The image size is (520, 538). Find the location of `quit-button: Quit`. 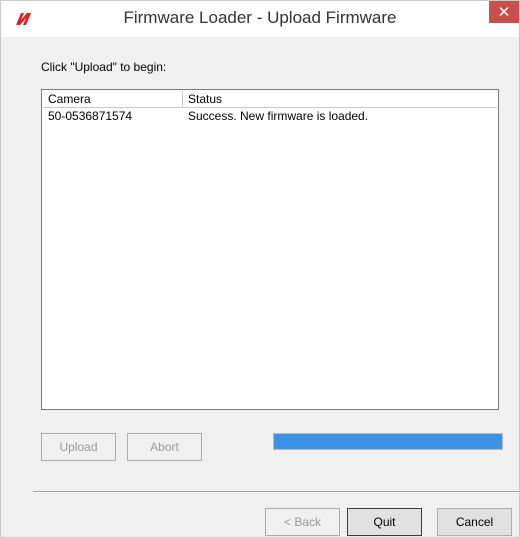

quit-button: Quit is located at coordinates (384, 522).